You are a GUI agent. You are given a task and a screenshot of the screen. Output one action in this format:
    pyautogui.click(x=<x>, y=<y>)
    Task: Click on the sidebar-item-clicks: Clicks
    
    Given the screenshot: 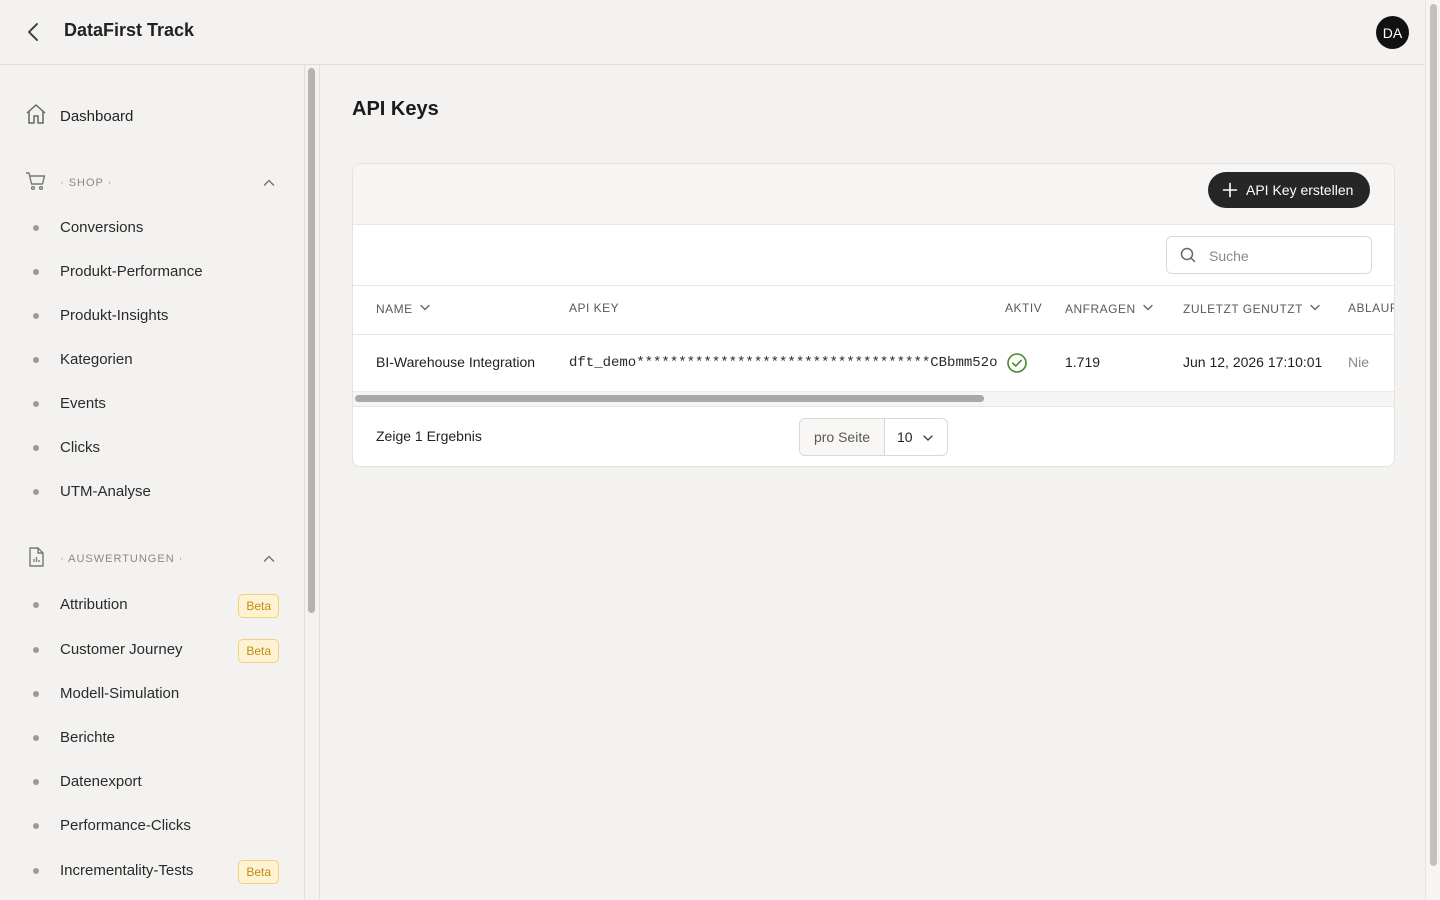 What is the action you would take?
    pyautogui.click(x=155, y=448)
    